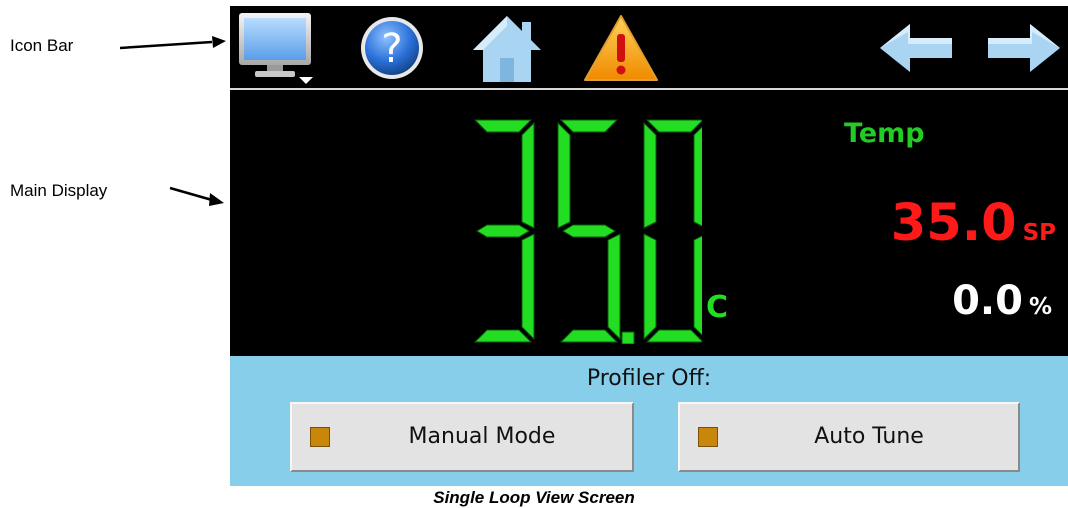  What do you see at coordinates (1040, 307) in the screenshot?
I see `output-unit: %` at bounding box center [1040, 307].